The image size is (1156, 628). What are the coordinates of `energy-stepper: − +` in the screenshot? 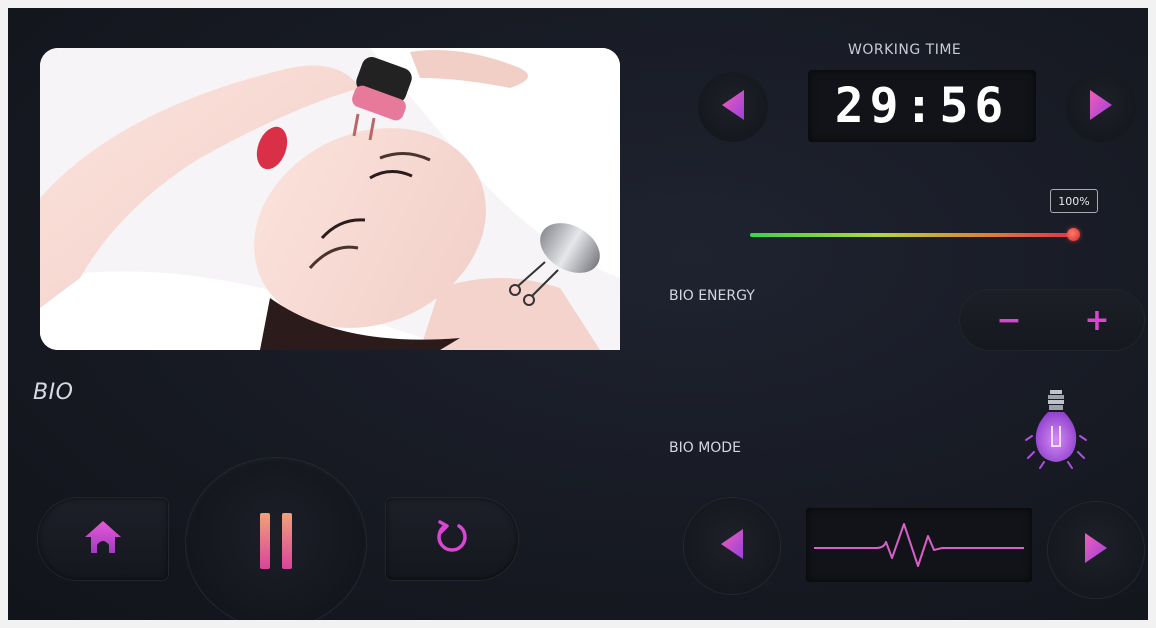 It's located at (1052, 320).